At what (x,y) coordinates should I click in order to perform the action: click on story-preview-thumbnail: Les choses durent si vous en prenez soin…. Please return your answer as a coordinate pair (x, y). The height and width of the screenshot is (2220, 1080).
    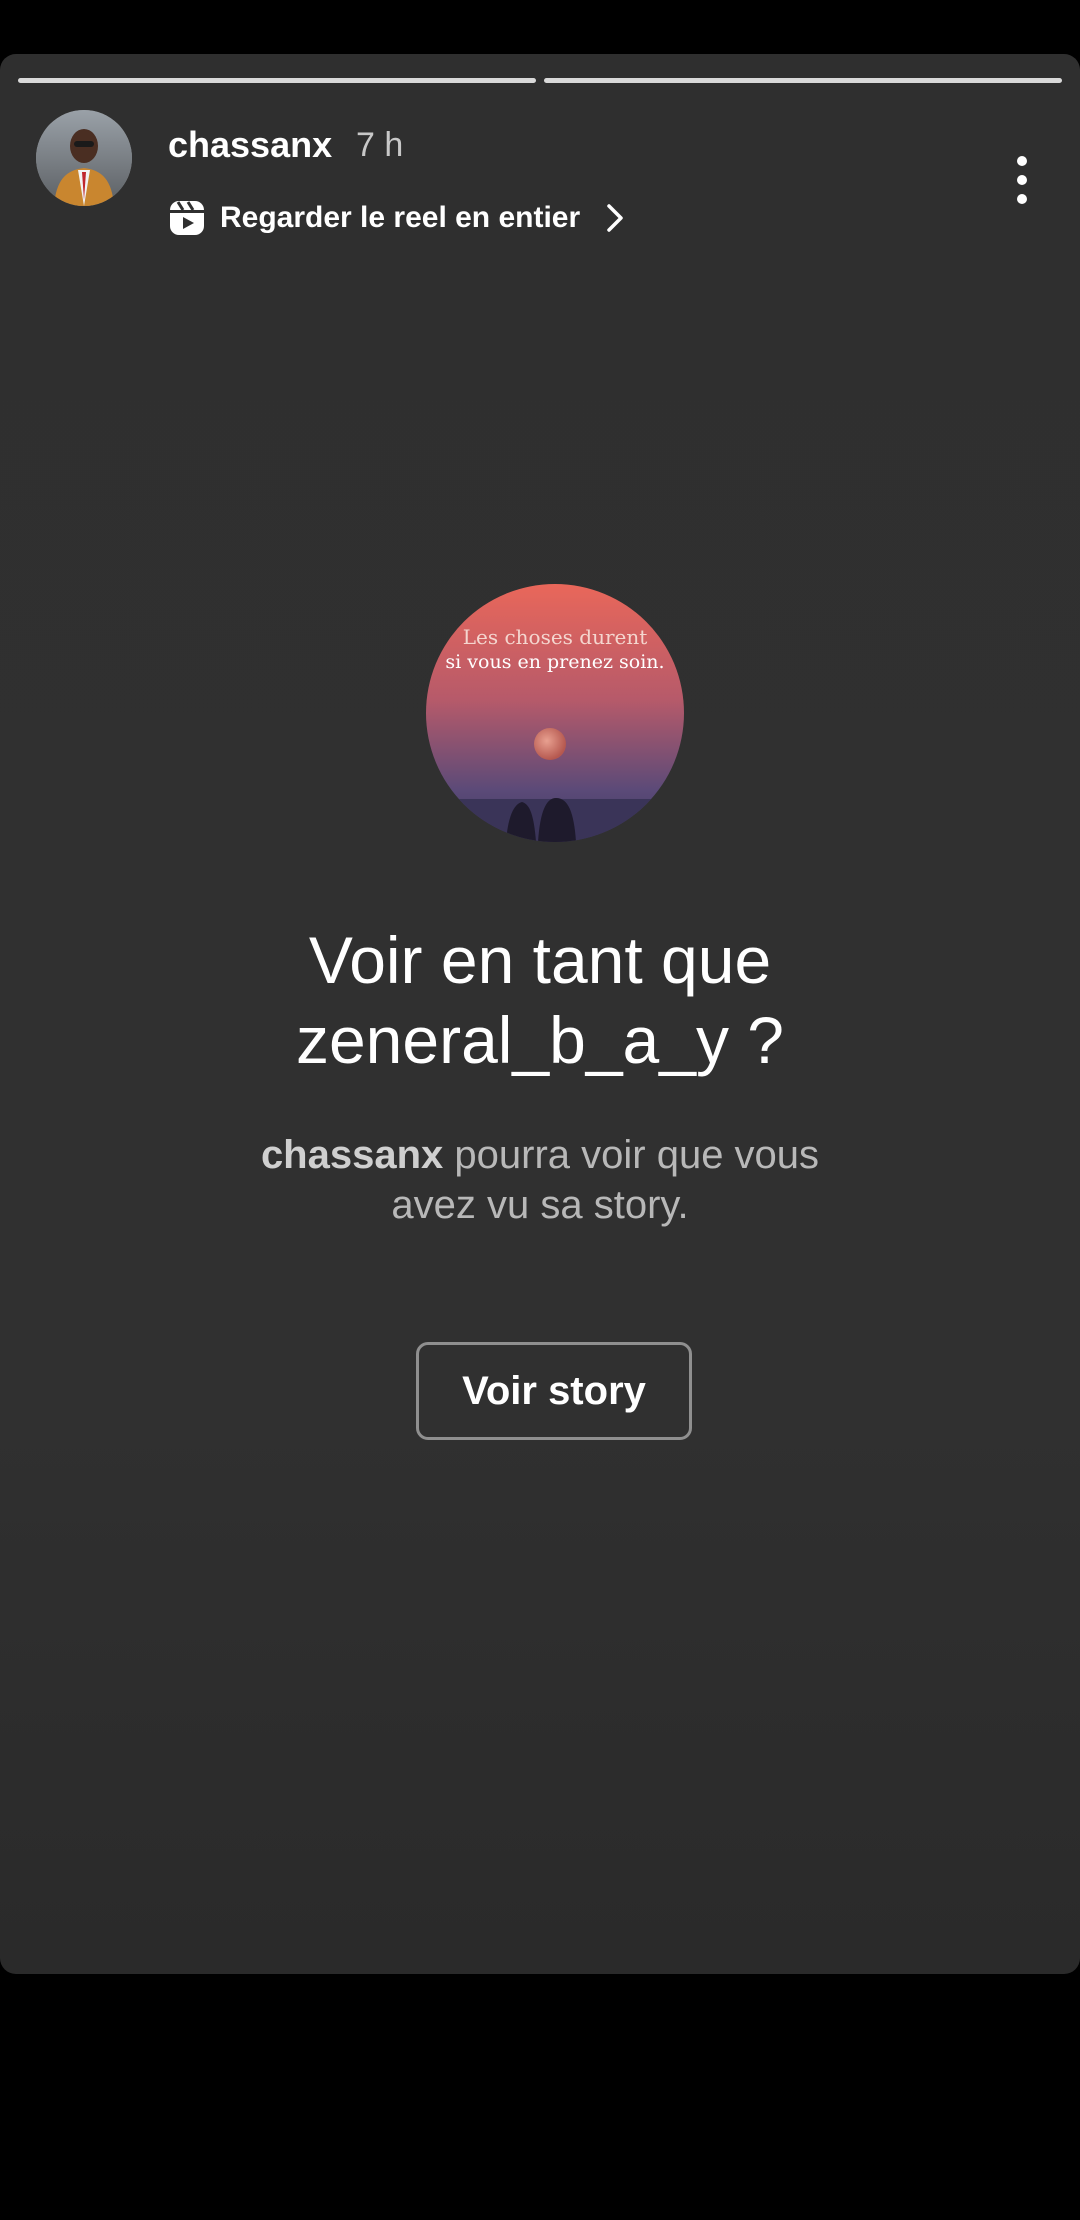
    Looking at the image, I should click on (555, 713).